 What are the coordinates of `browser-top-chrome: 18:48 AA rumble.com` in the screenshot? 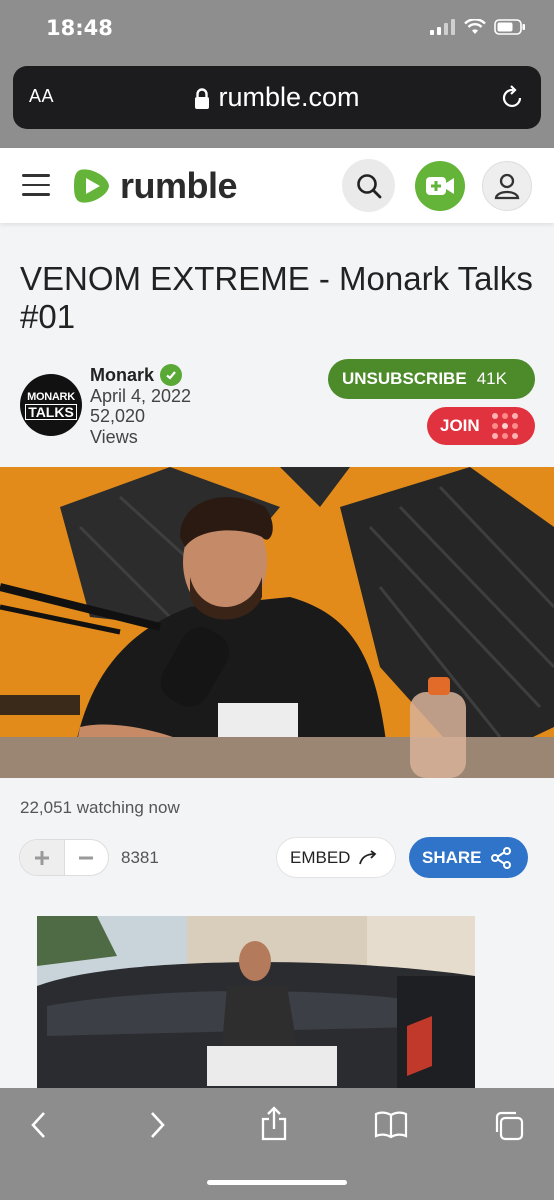 It's located at (277, 74).